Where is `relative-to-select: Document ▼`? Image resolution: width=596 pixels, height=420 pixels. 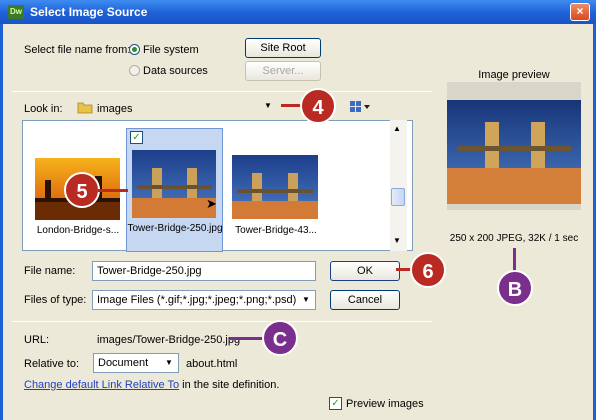
relative-to-select: Document ▼ is located at coordinates (136, 363).